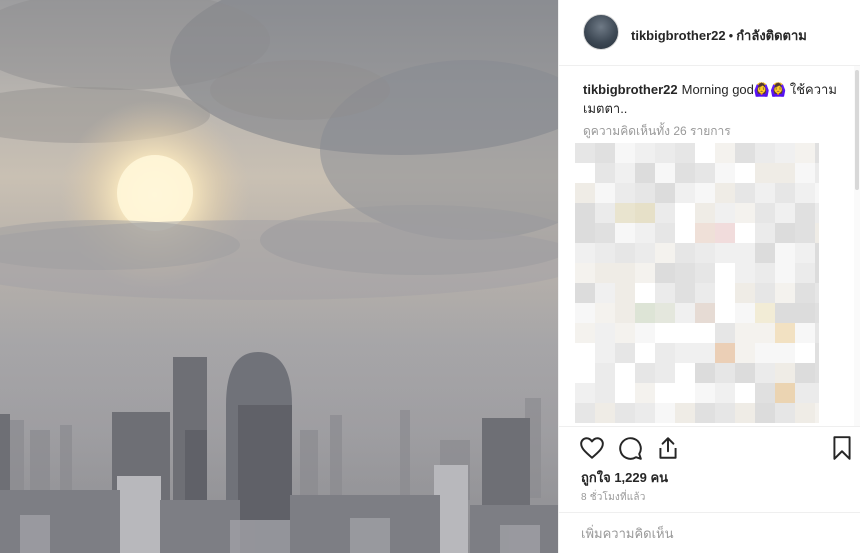  I want to click on post-header: tikbigbrother22 • กำลังติดตาม, so click(709, 33).